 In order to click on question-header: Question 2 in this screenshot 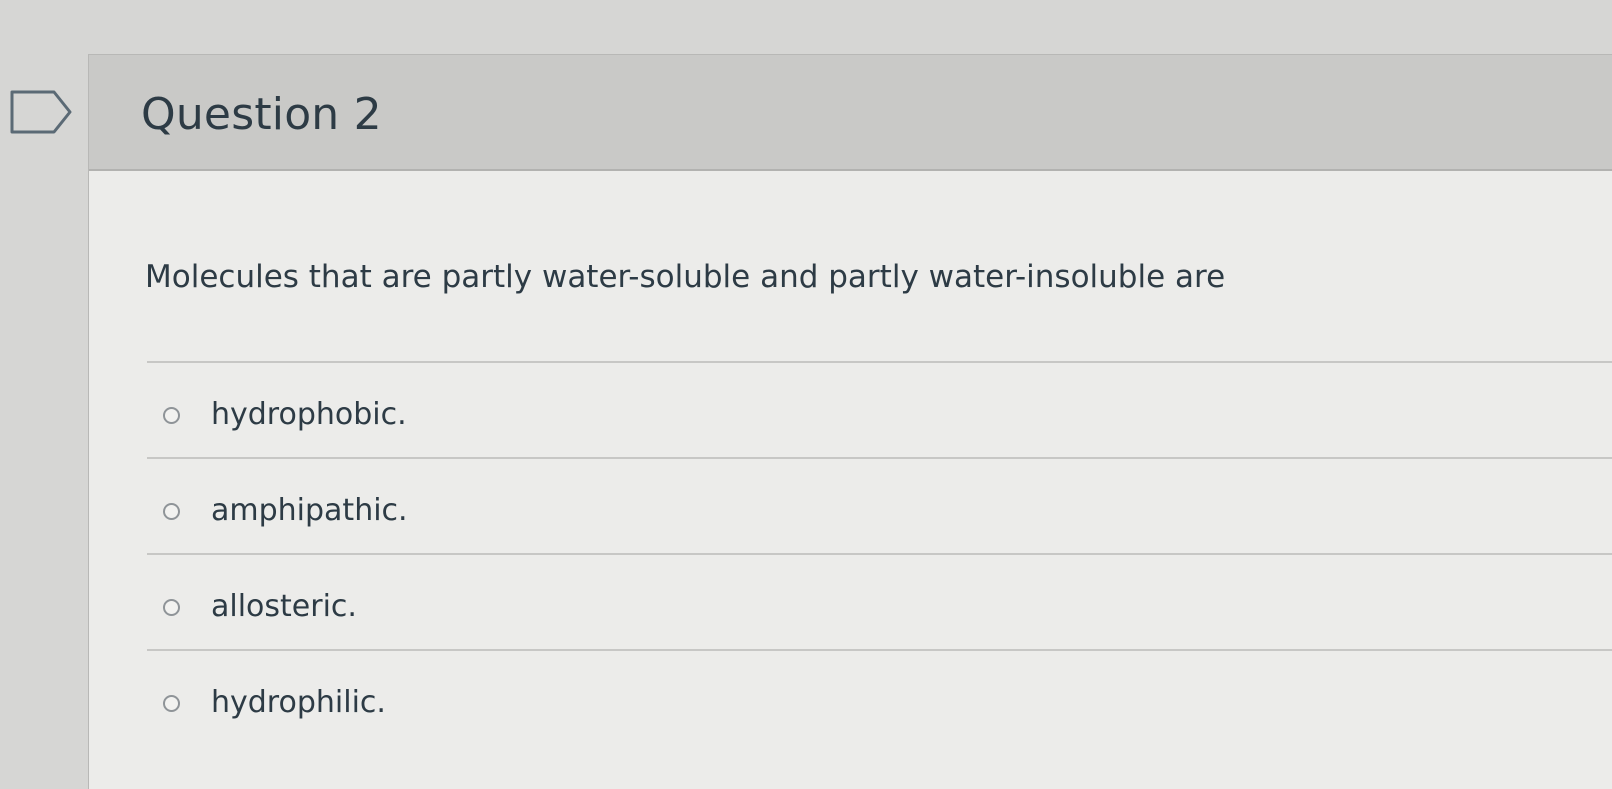, I will do `click(850, 113)`.